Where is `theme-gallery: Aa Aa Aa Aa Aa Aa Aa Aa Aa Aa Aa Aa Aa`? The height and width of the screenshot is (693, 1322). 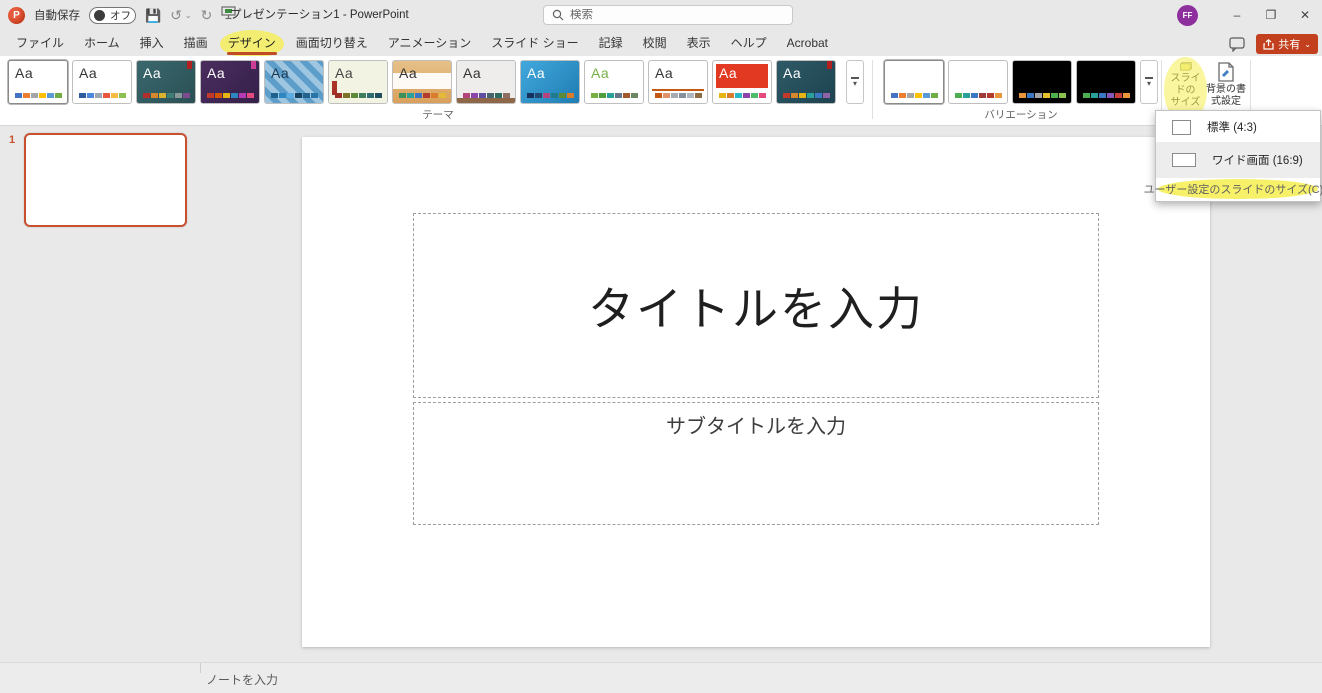
theme-gallery: Aa Aa Aa Aa Aa Aa Aa Aa Aa Aa Aa Aa Aa is located at coordinates (422, 82).